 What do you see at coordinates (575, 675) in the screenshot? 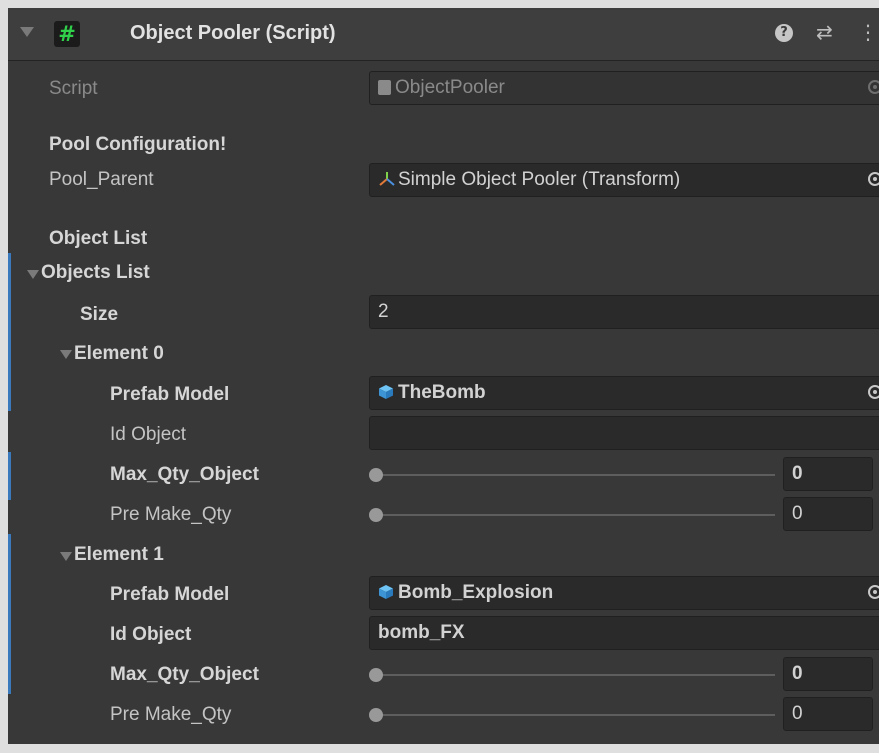
I see `element-1-max-slider-track` at bounding box center [575, 675].